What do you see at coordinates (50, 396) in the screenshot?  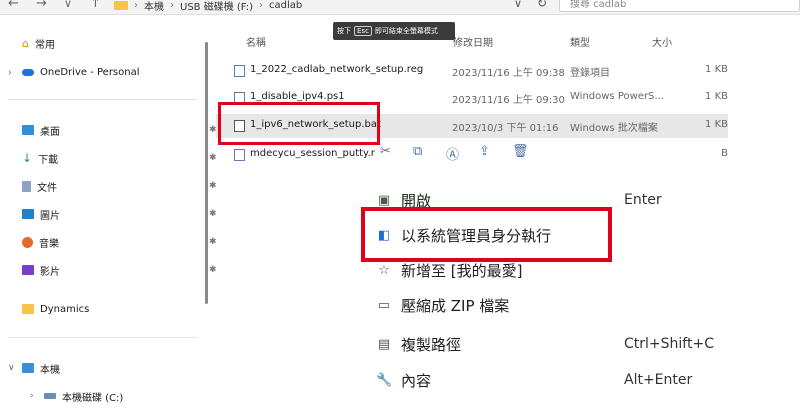 I see `drive-icon` at bounding box center [50, 396].